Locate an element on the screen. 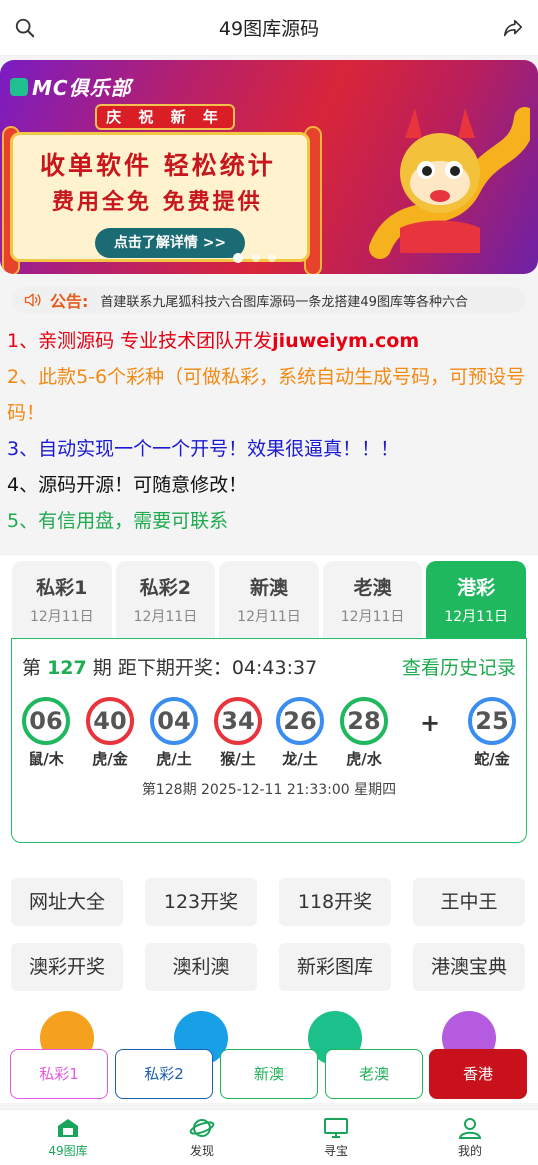  page-title: 49图库源码 is located at coordinates (269, 29).